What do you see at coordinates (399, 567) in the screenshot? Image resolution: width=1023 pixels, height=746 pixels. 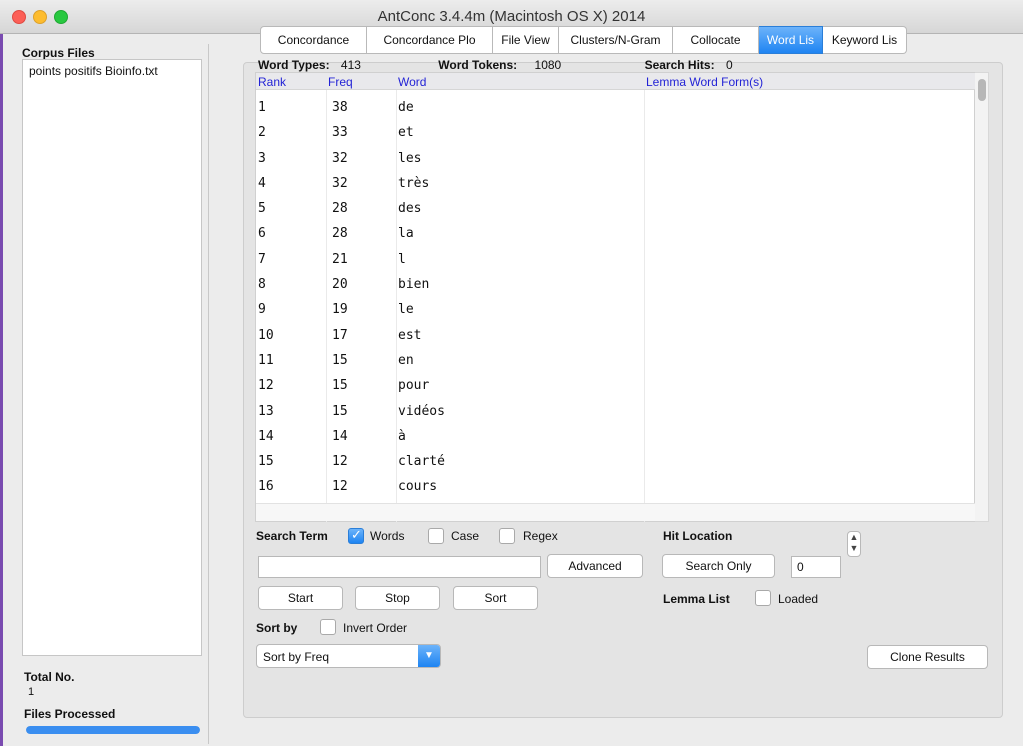 I see `search-input` at bounding box center [399, 567].